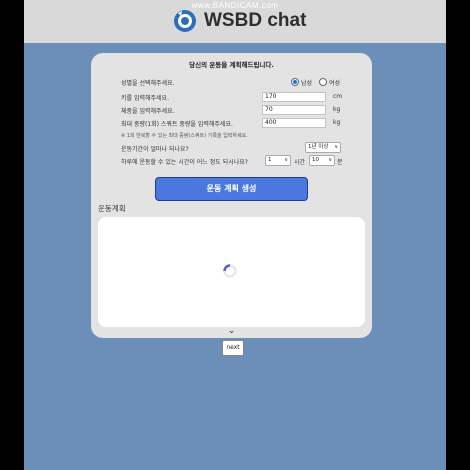 The width and height of the screenshot is (470, 470). I want to click on time-label: 하루에 운동할 수 있는 시간이 어느 정도 되시나요?, so click(184, 162).